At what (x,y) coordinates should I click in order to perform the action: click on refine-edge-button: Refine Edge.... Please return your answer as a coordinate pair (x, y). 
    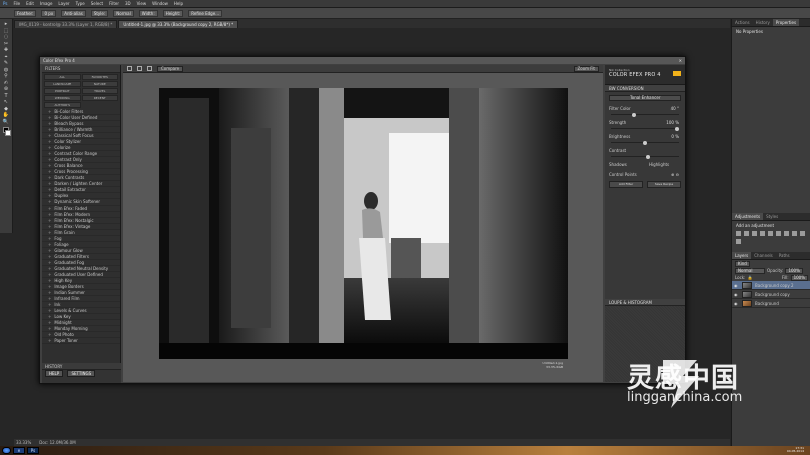
    Looking at the image, I should click on (205, 13).